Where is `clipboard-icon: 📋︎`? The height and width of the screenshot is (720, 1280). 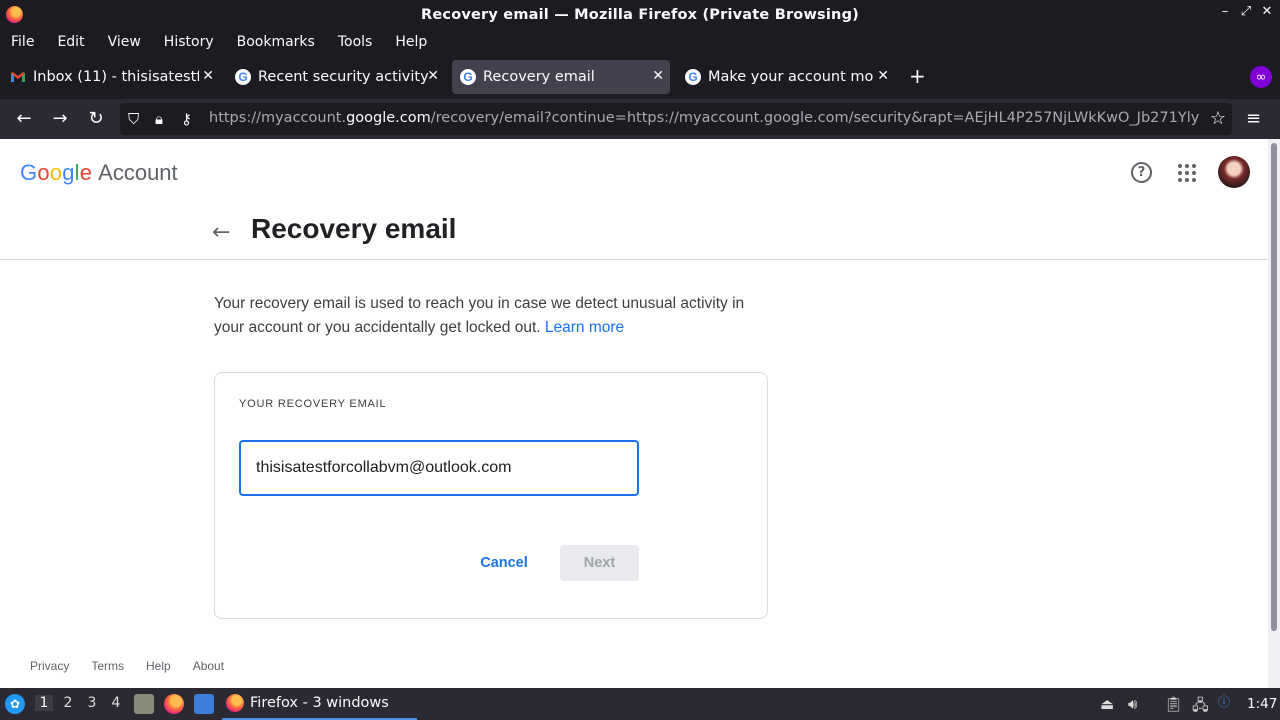
clipboard-icon: 📋︎ is located at coordinates (1173, 704).